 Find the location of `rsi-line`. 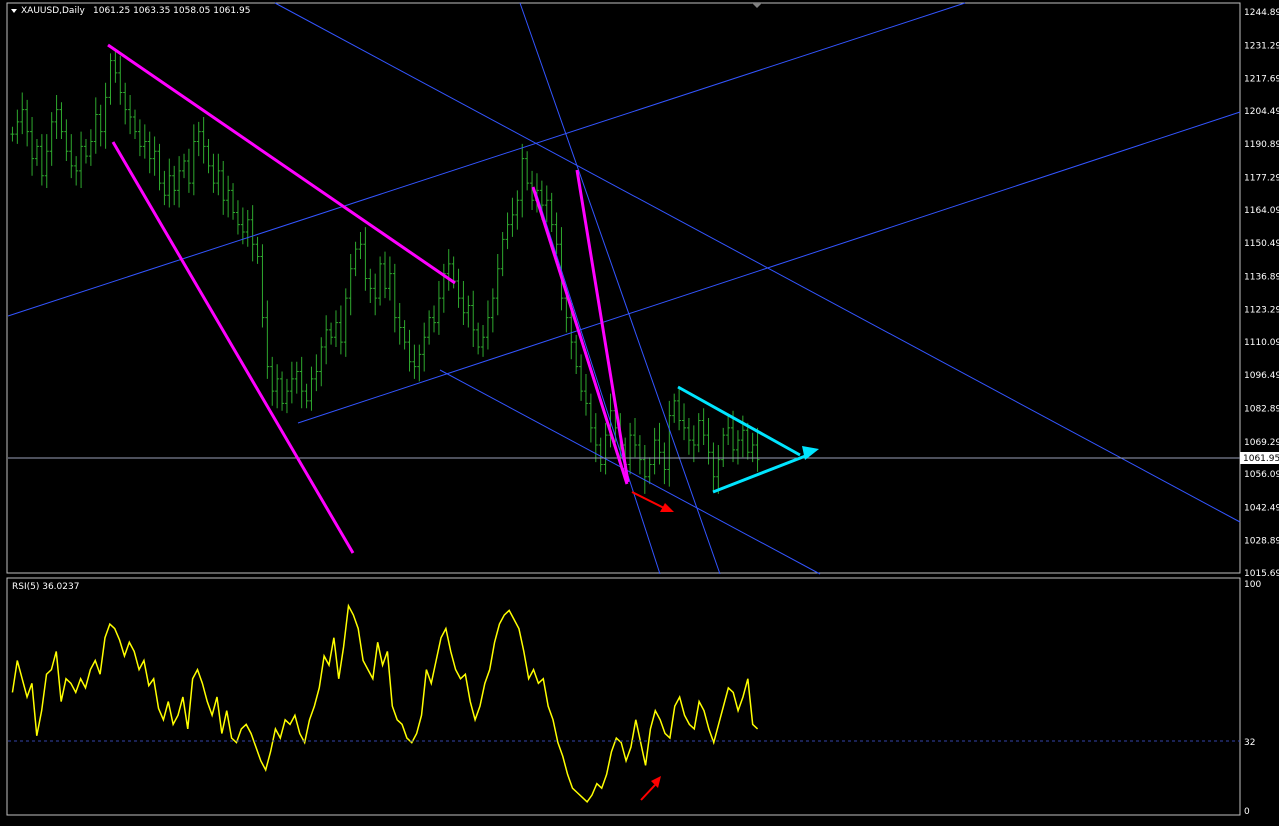

rsi-line is located at coordinates (385, 703).